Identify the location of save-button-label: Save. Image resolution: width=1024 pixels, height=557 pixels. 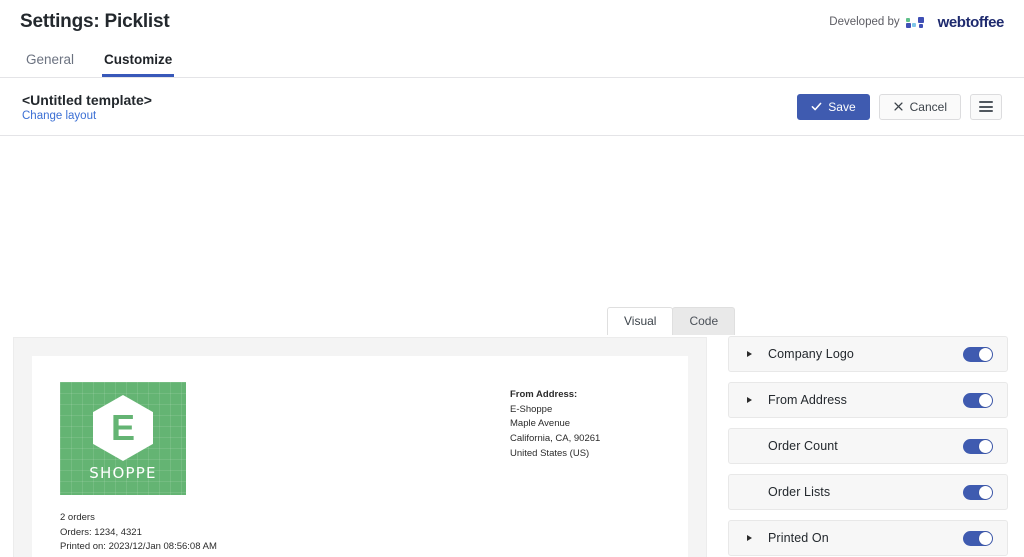
(842, 106).